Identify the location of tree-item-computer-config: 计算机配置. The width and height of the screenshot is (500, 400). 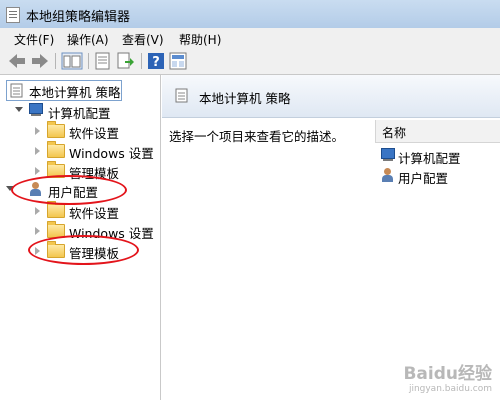
(80, 111).